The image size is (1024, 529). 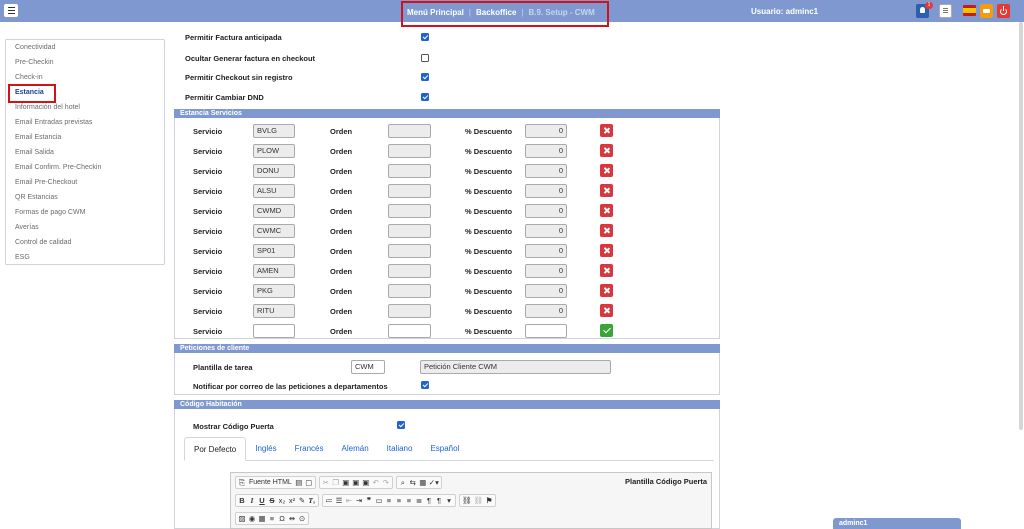 I want to click on ltr-icon: ¶, so click(x=429, y=500).